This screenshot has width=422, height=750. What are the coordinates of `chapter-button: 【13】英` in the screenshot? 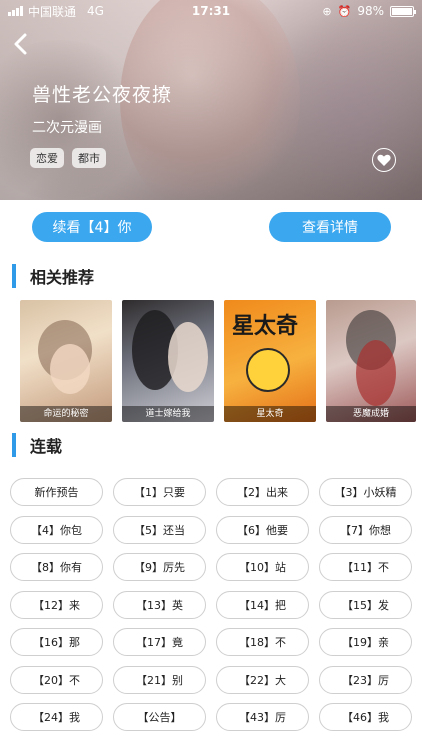 It's located at (159, 604).